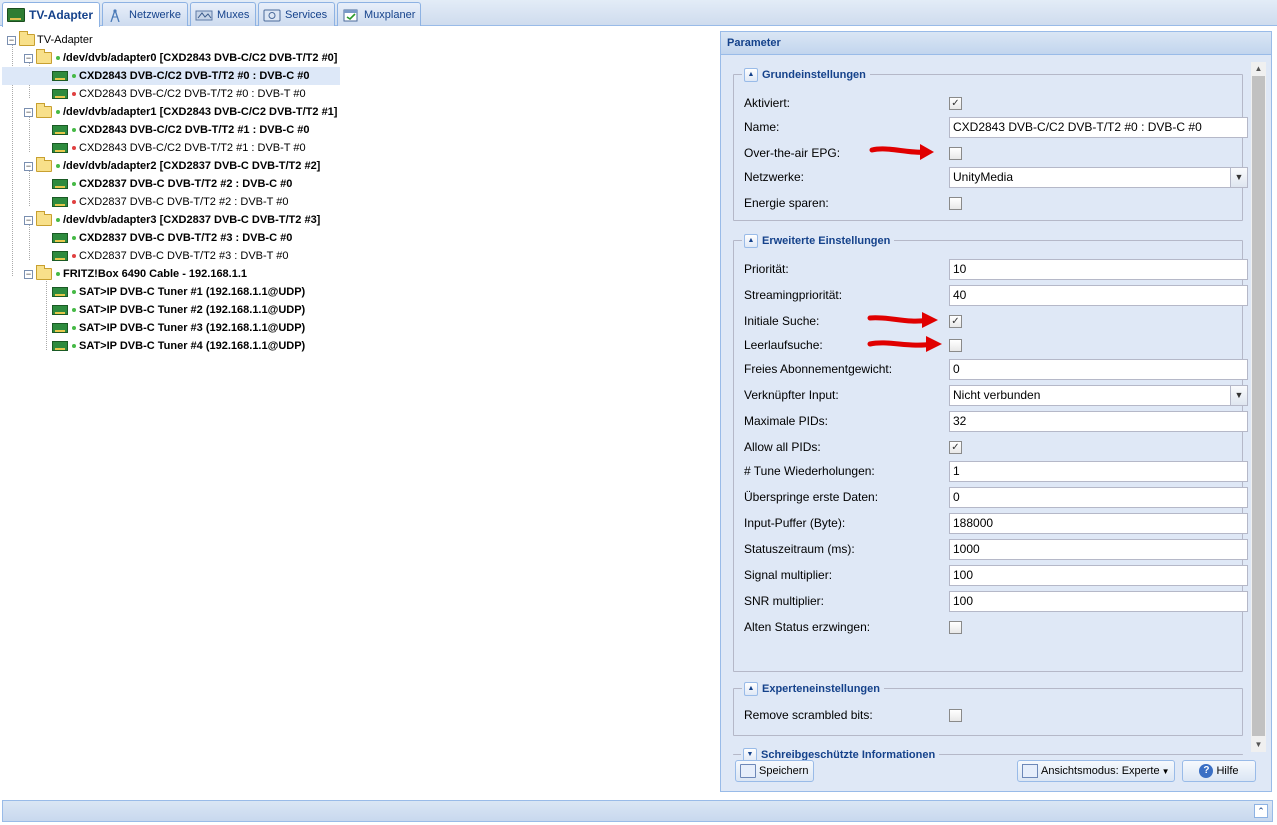 This screenshot has height=825, width=1277. Describe the element at coordinates (1098, 549) in the screenshot. I see `status-period-input: 1000` at that location.